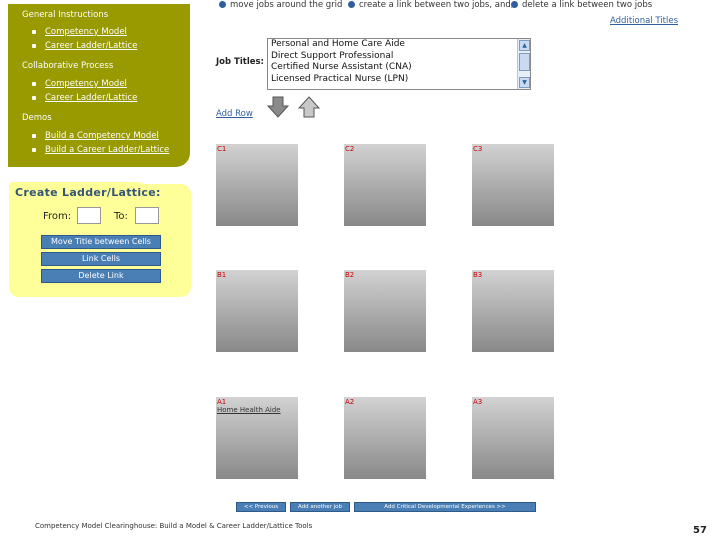 The height and width of the screenshot is (540, 720). Describe the element at coordinates (89, 215) in the screenshot. I see `from-input` at that location.